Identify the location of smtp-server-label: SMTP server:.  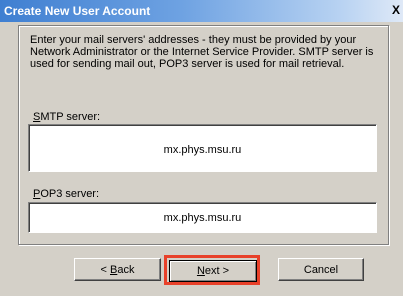
(66, 117).